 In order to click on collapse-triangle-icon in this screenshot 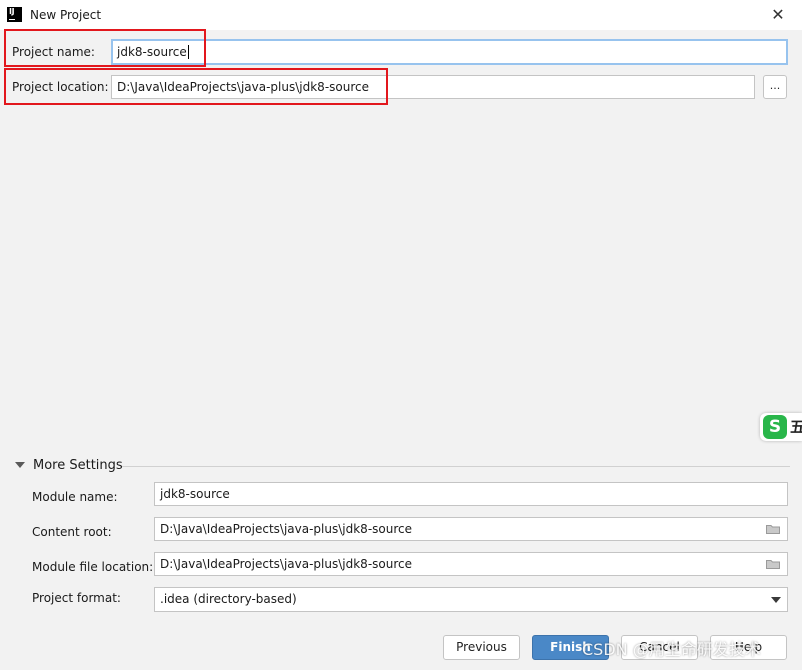, I will do `click(20, 465)`.